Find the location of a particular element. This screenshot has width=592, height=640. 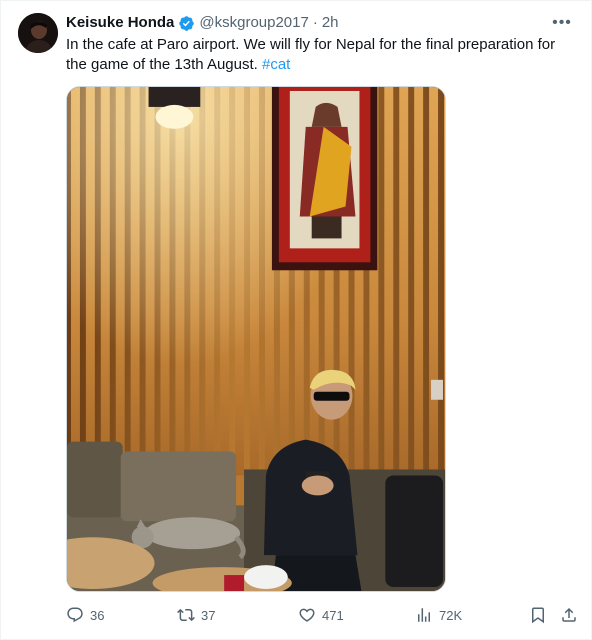

reply-button: 36 is located at coordinates (85, 615).